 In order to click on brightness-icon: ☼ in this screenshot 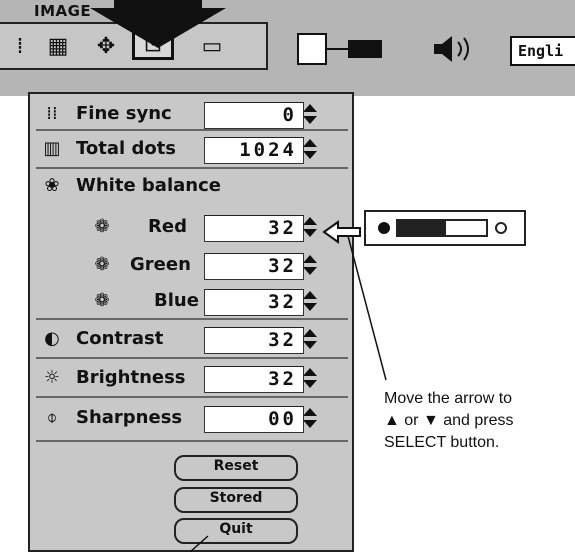, I will do `click(52, 377)`.